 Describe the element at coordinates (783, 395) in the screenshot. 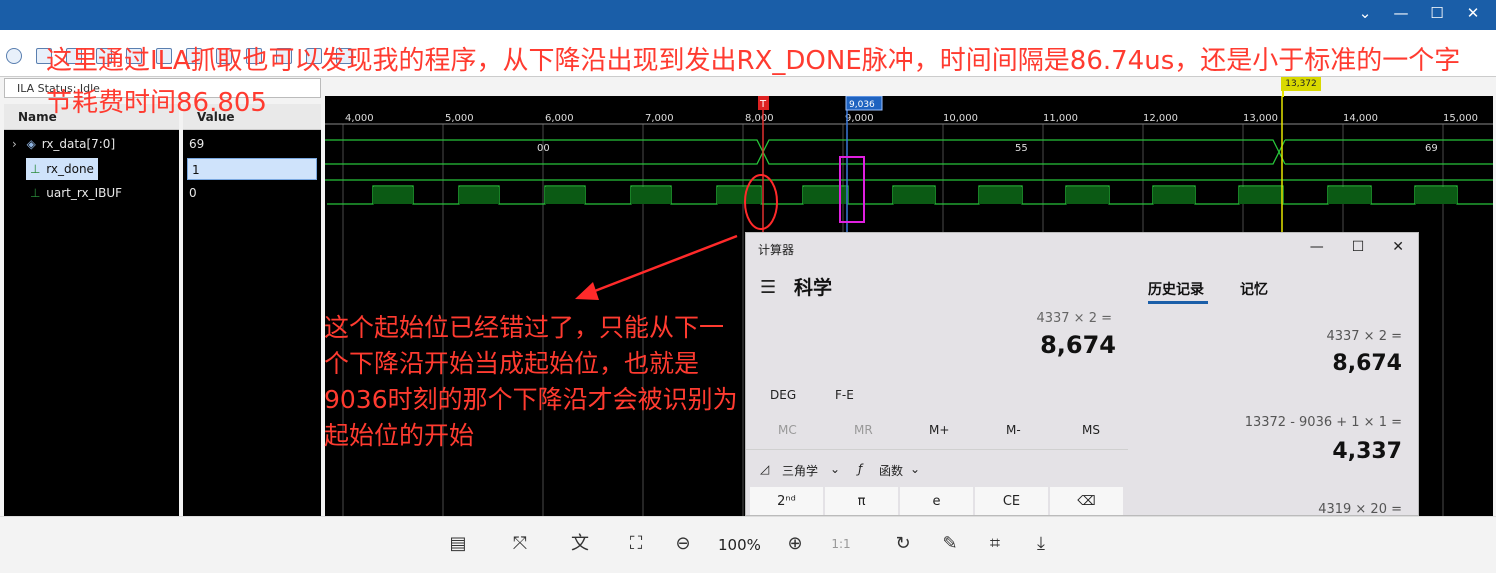

I see `deg-button: DEG` at that location.